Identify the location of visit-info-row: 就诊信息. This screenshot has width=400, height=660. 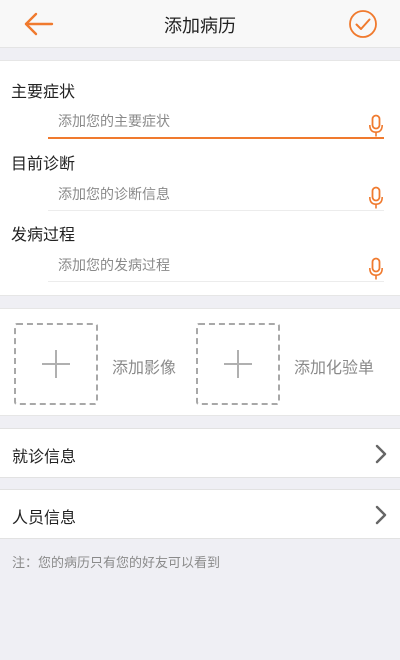
(200, 453).